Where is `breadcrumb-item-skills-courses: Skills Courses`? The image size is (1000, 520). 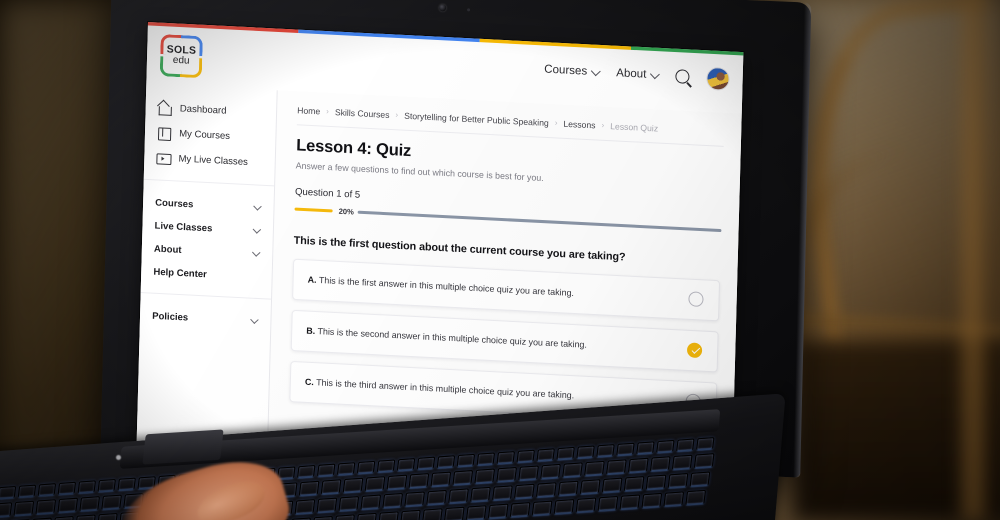 breadcrumb-item-skills-courses: Skills Courses is located at coordinates (362, 113).